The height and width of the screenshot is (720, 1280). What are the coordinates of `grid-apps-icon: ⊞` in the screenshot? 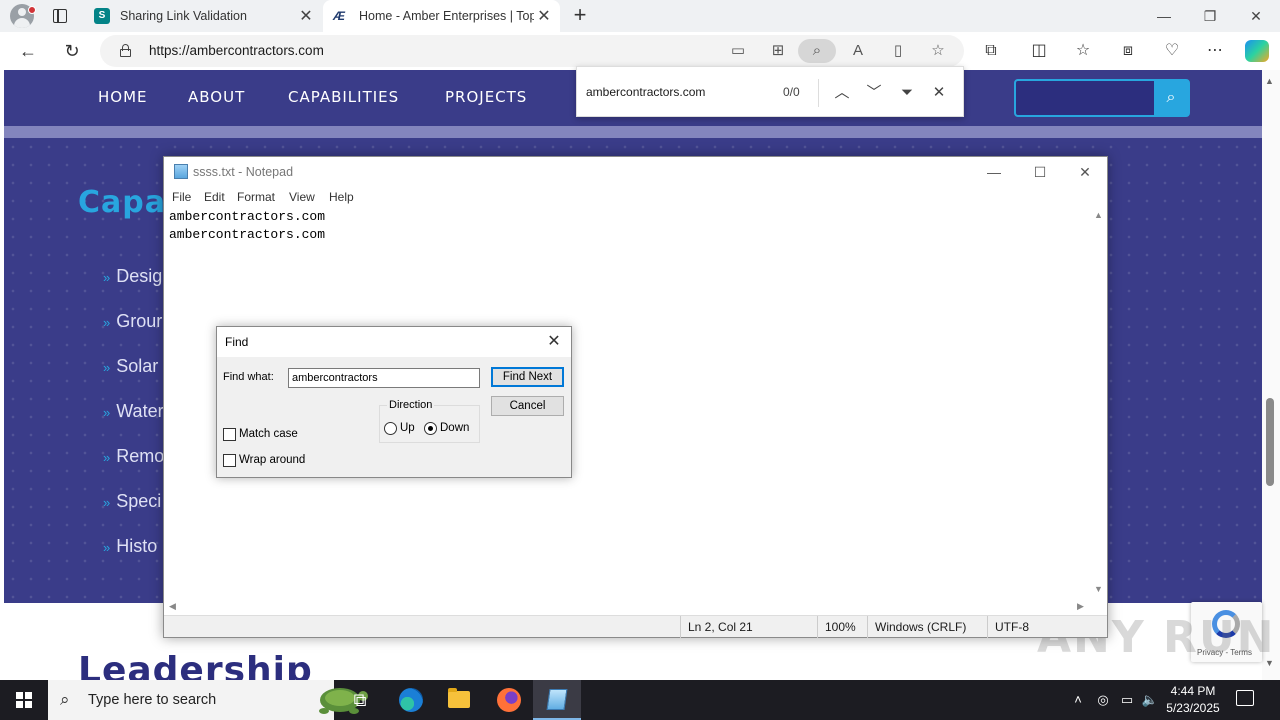 It's located at (778, 51).